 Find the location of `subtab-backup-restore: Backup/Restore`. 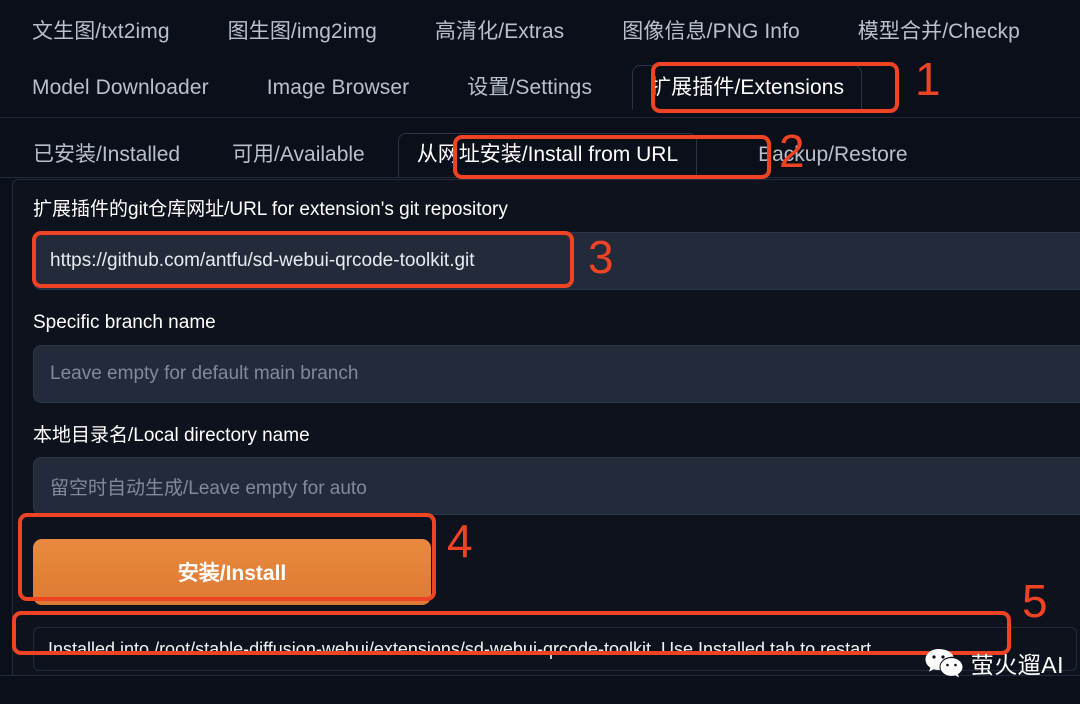

subtab-backup-restore: Backup/Restore is located at coordinates (832, 155).